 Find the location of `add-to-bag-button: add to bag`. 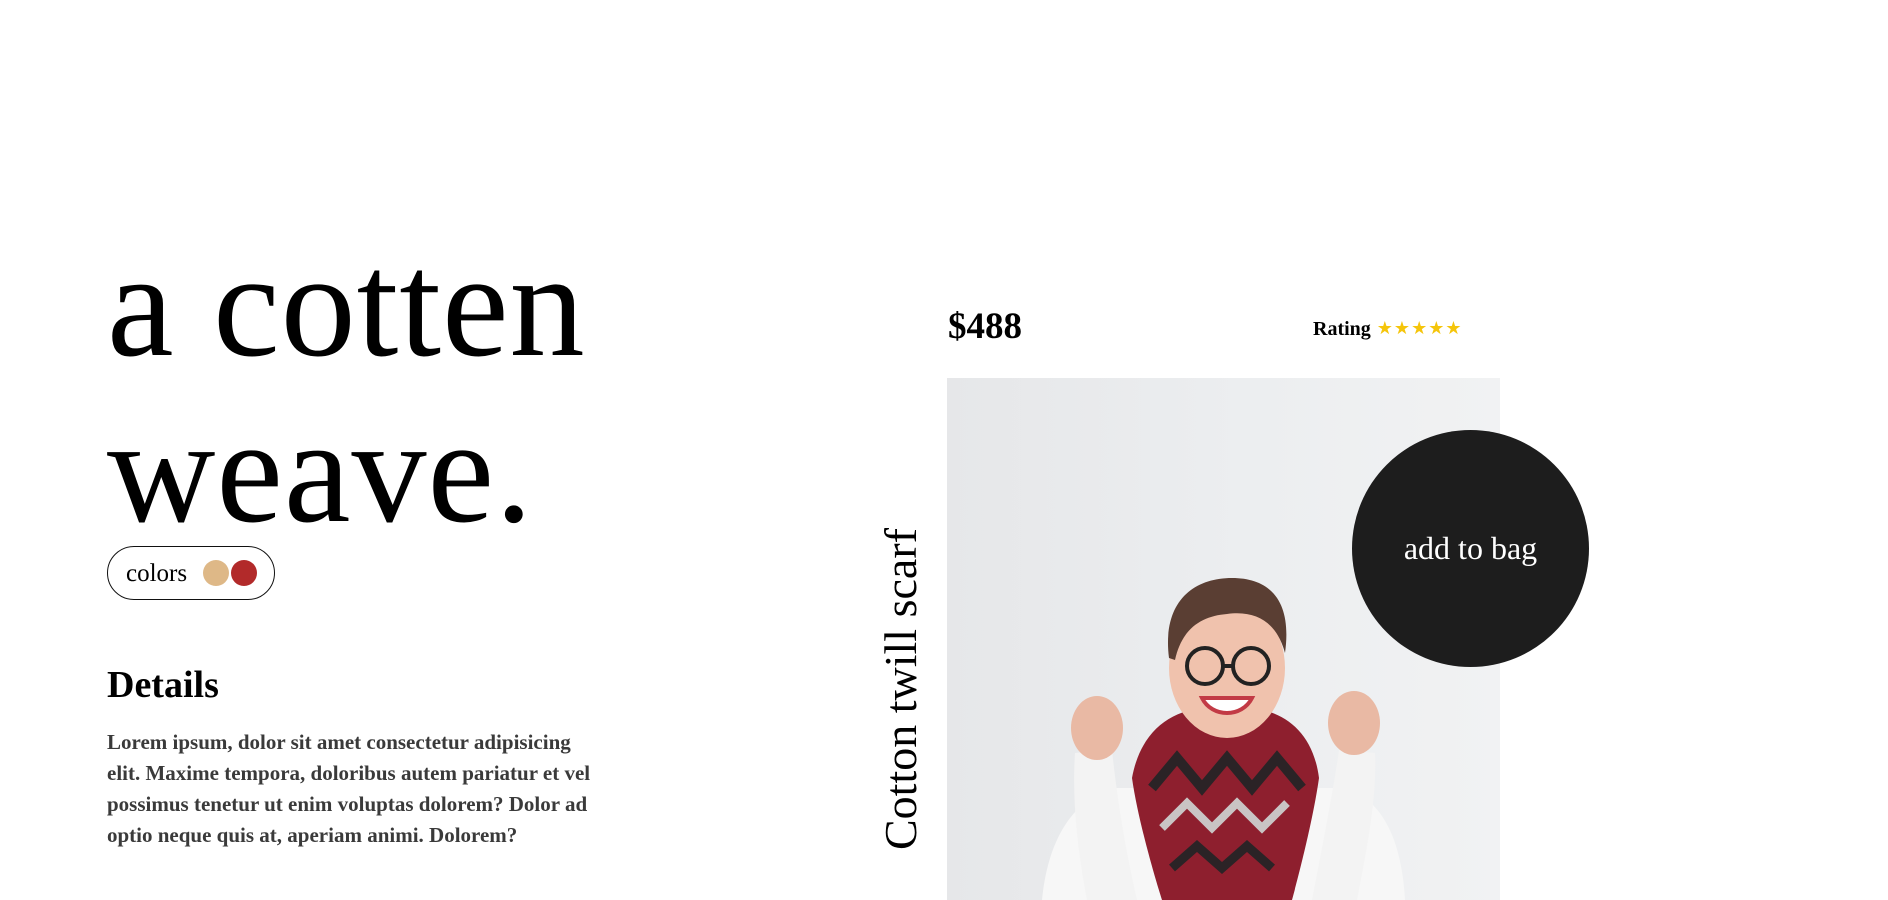

add-to-bag-button: add to bag is located at coordinates (1470, 548).